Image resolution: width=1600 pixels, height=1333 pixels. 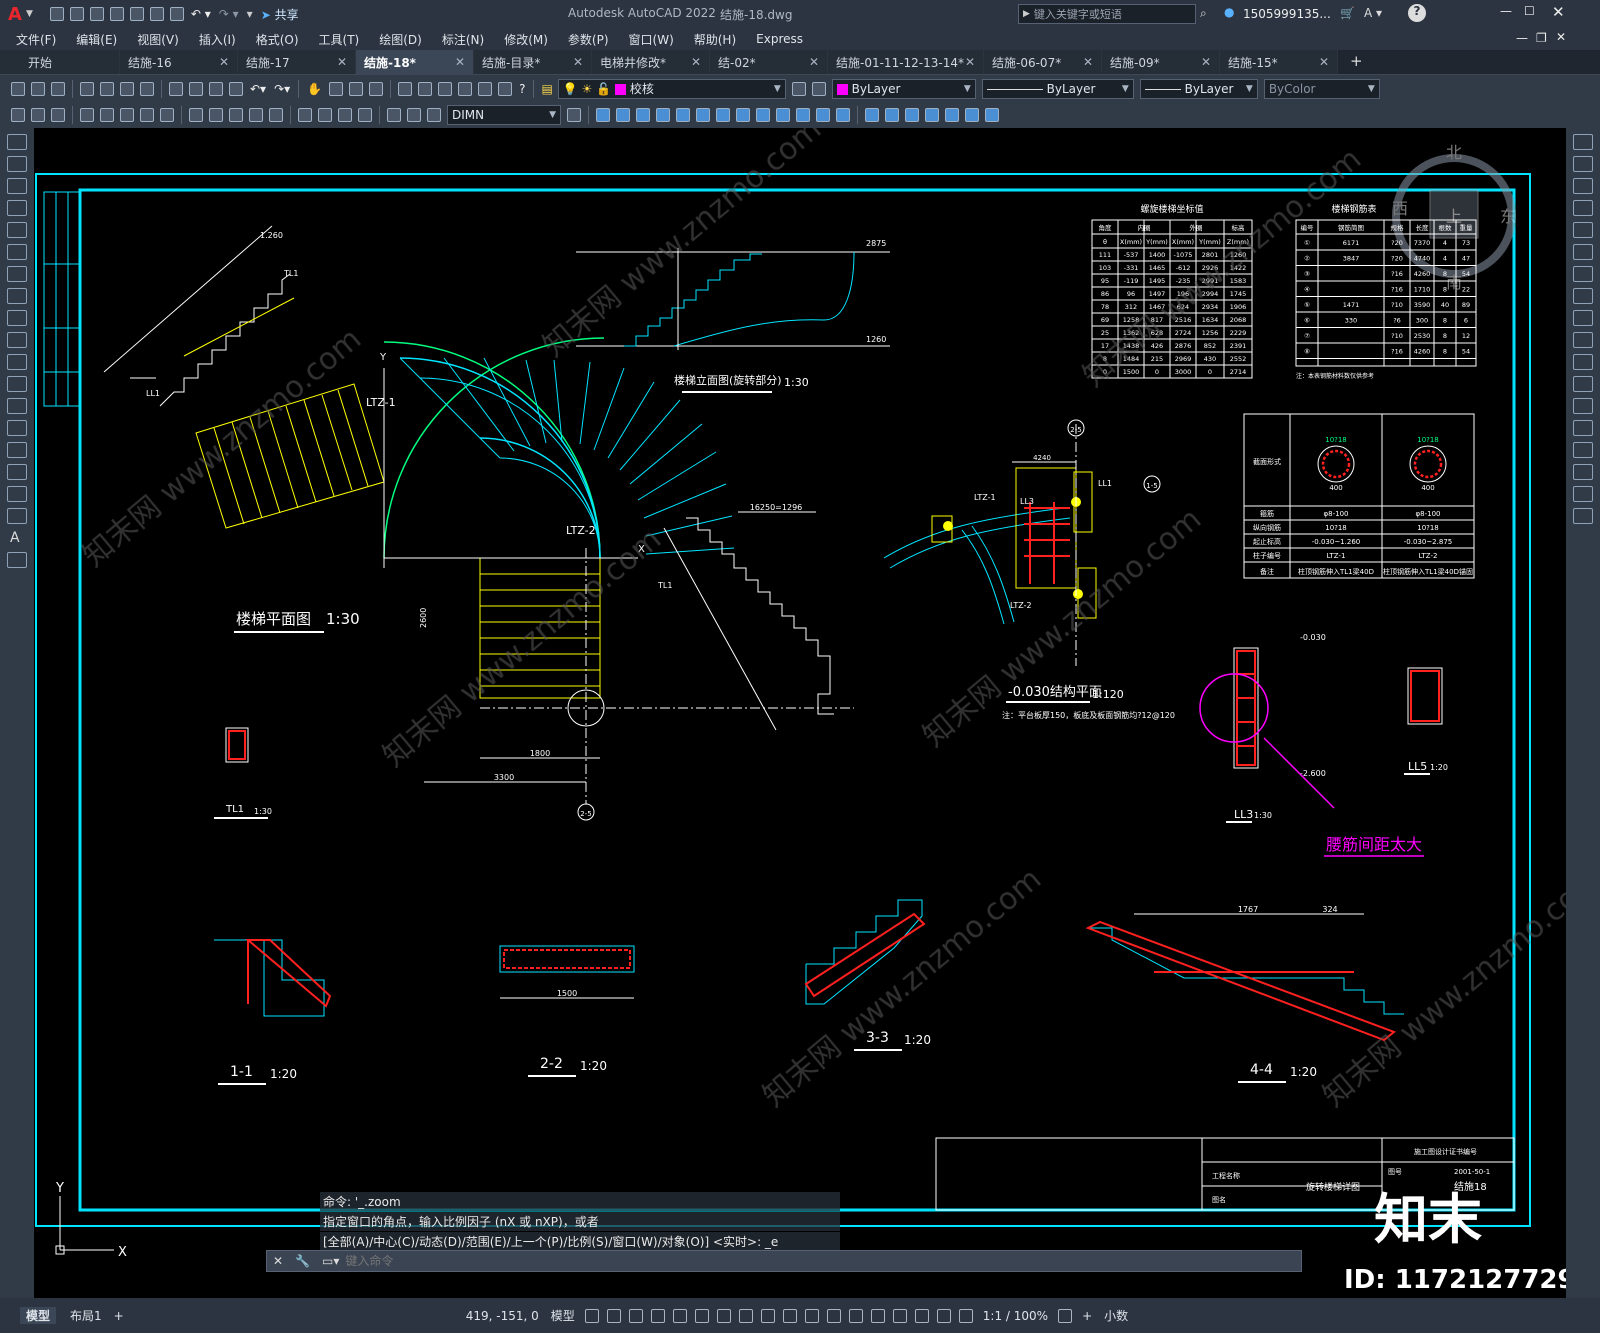 What do you see at coordinates (18, 115) in the screenshot?
I see `dim-linear-icon` at bounding box center [18, 115].